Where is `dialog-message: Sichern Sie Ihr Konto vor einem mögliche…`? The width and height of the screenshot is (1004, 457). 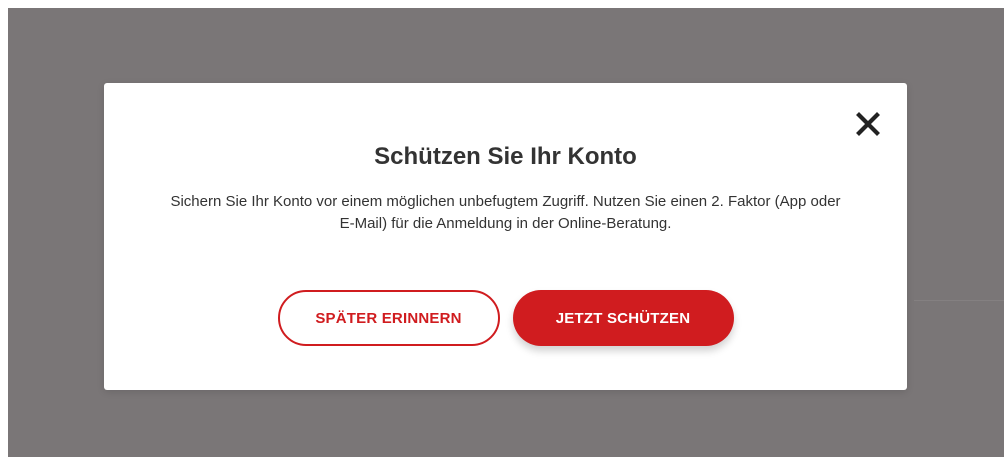
dialog-message: Sichern Sie Ihr Konto vor einem mögliche… is located at coordinates (505, 212).